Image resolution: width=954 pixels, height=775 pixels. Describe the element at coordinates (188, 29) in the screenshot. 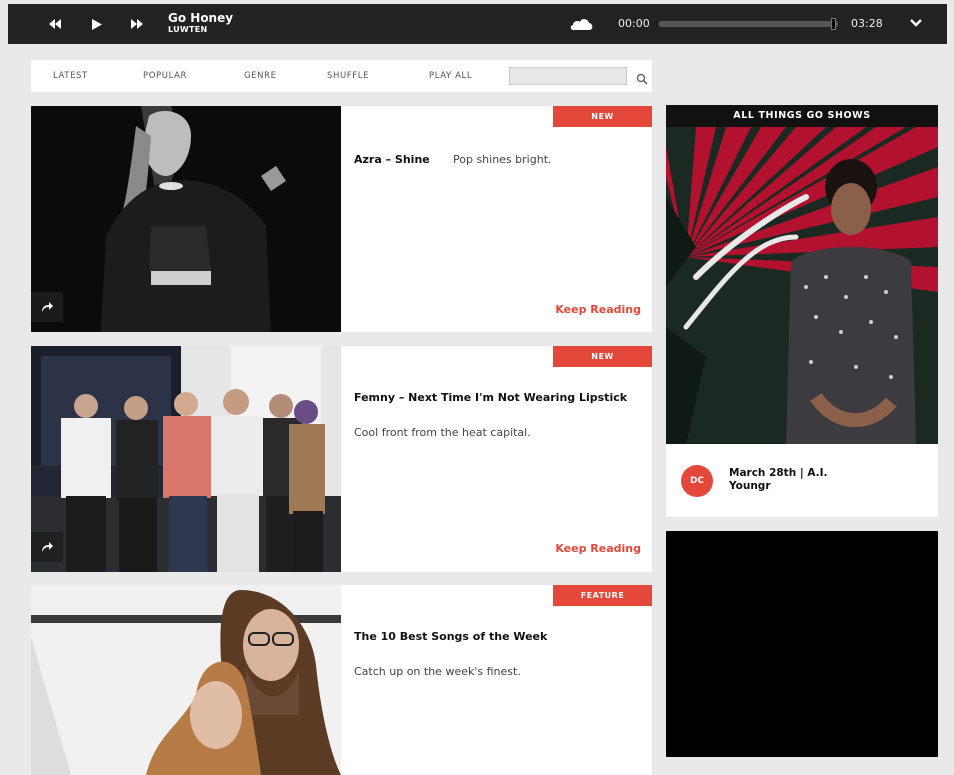

I see `track-artist: LUWTEN` at that location.